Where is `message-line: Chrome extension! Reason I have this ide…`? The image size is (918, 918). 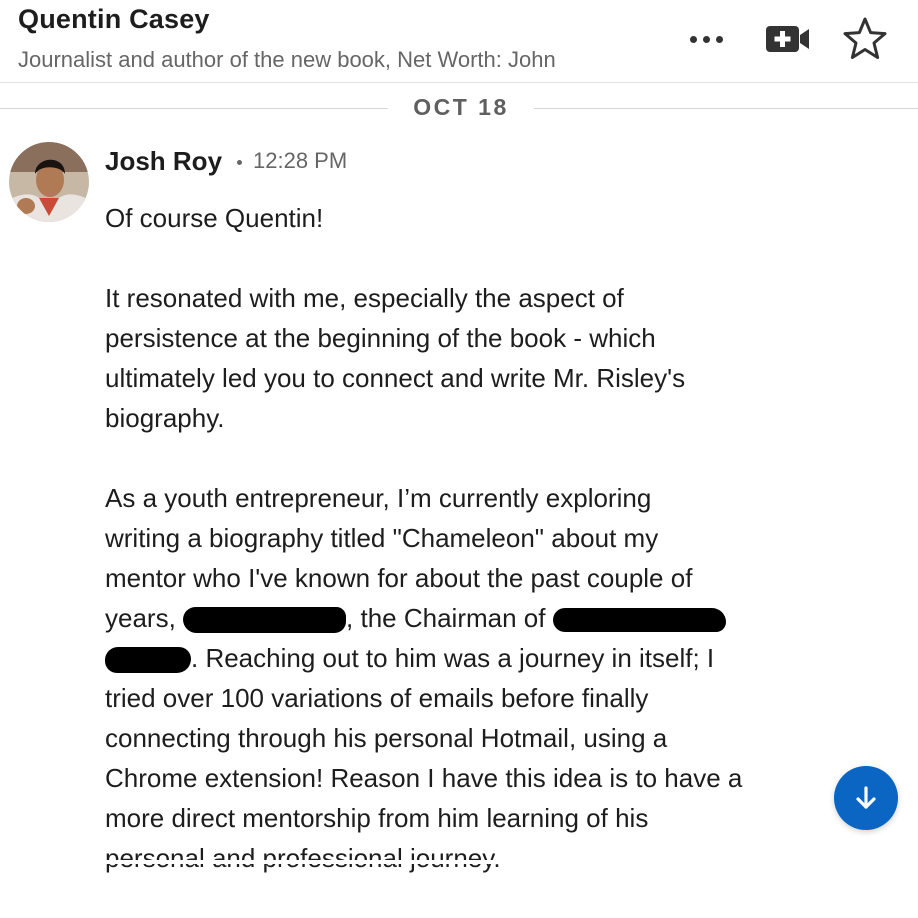
message-line: Chrome extension! Reason I have this ide… is located at coordinates (424, 778).